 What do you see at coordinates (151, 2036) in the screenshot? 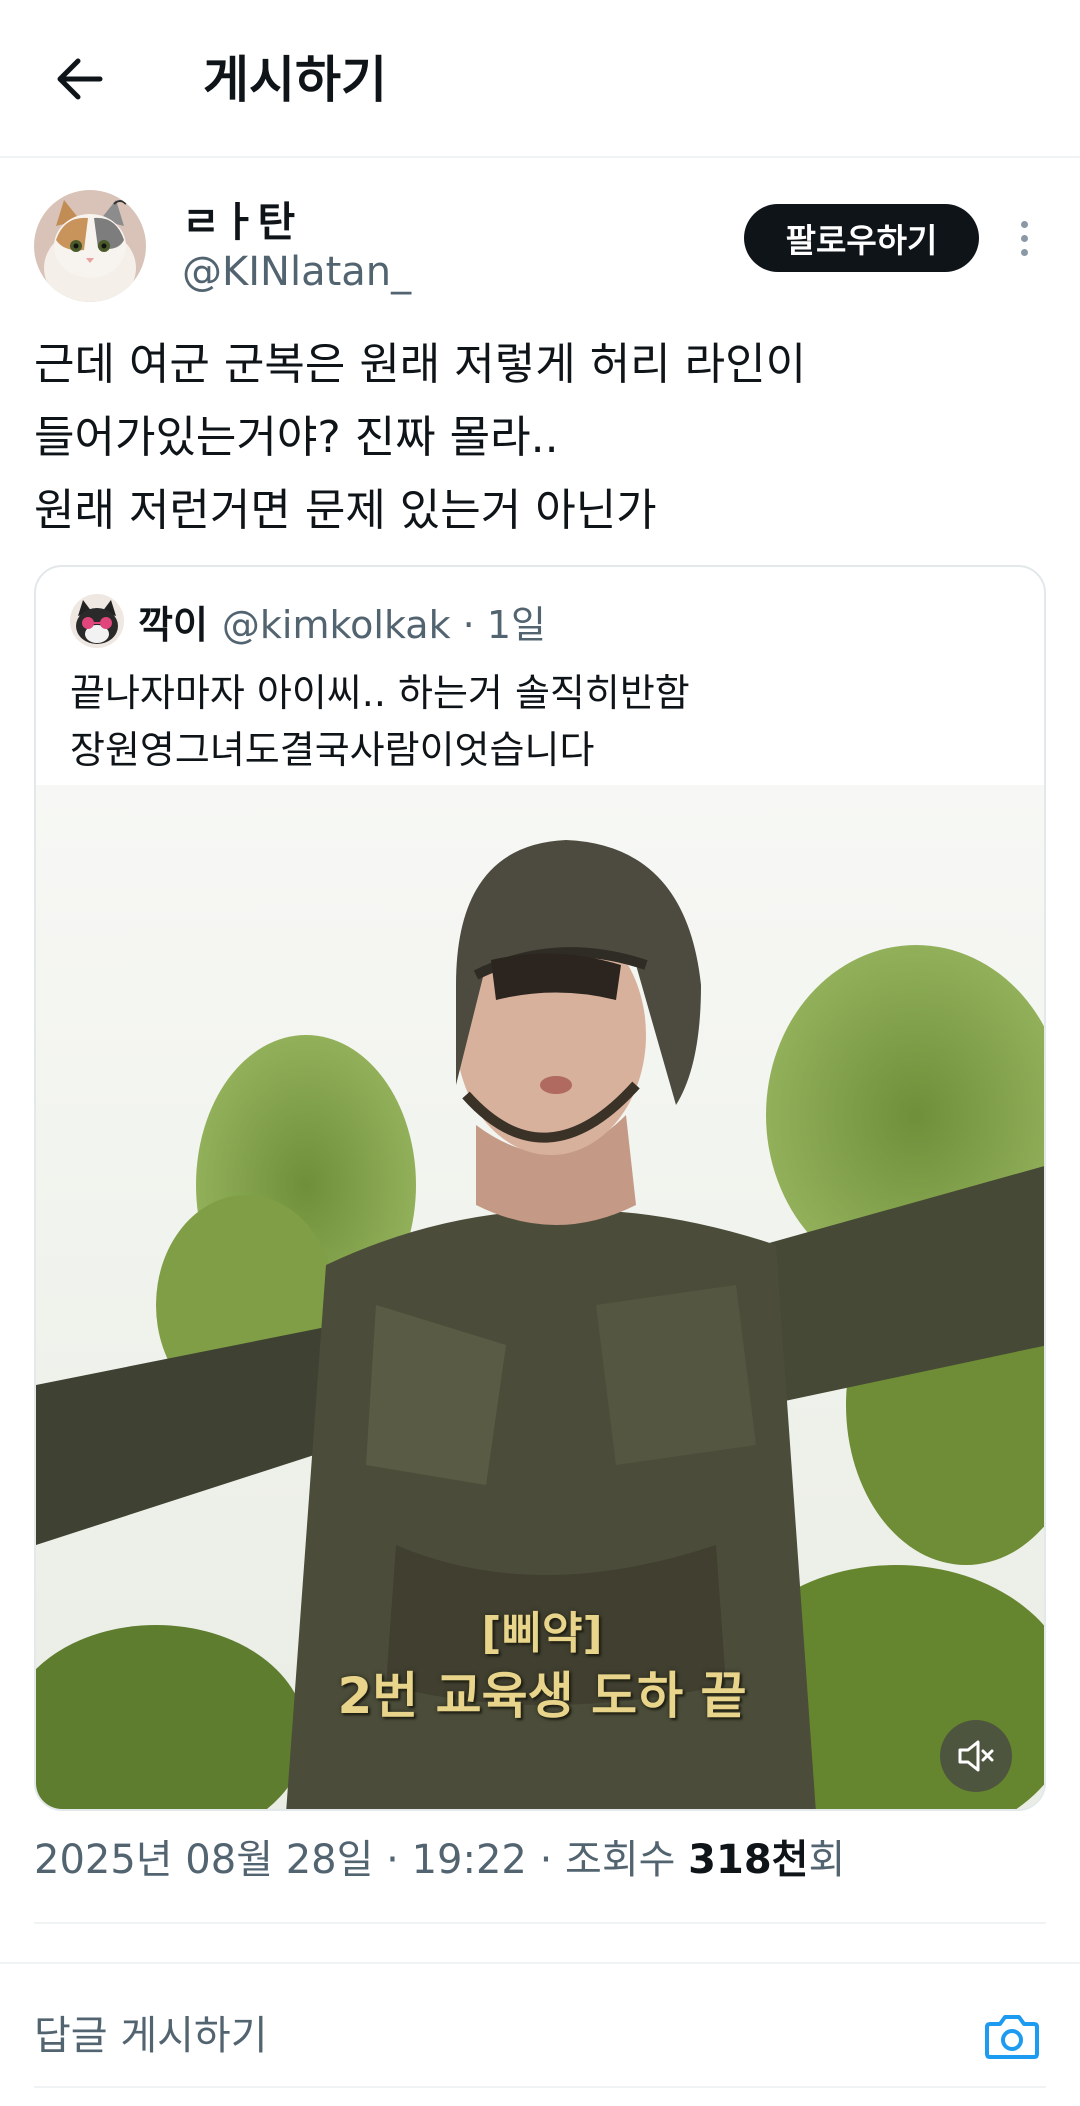
I see `reply-input: 답글 게시하기` at bounding box center [151, 2036].